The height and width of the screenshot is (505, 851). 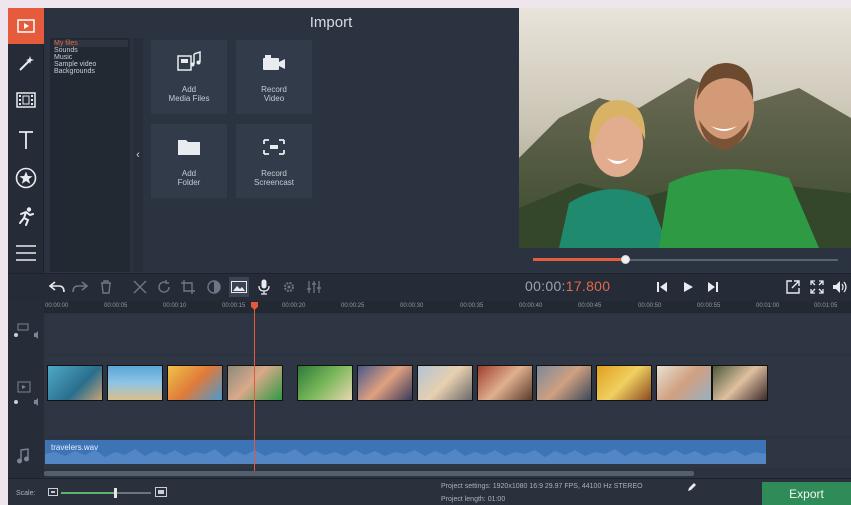 What do you see at coordinates (447, 334) in the screenshot?
I see `title-track` at bounding box center [447, 334].